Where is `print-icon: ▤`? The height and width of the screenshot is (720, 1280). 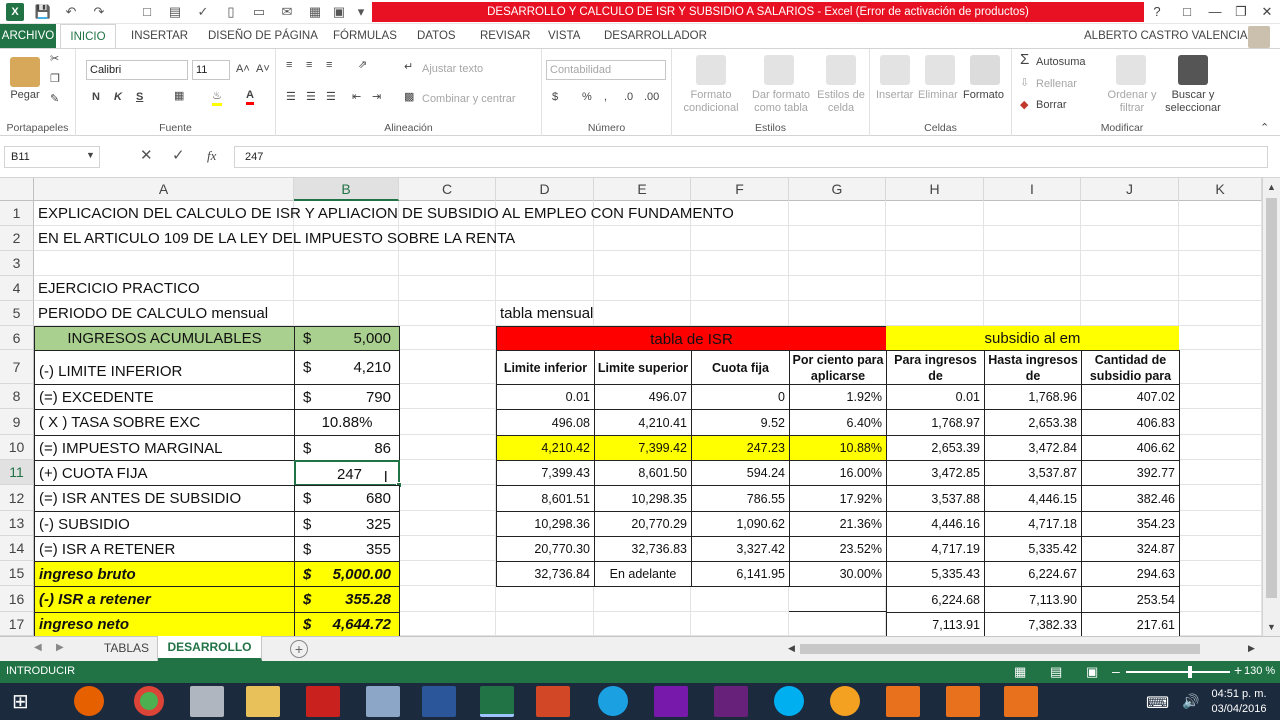
print-icon: ▤ is located at coordinates (175, 12).